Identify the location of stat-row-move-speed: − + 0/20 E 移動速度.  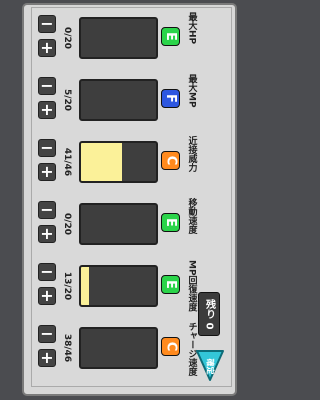
(131, 225).